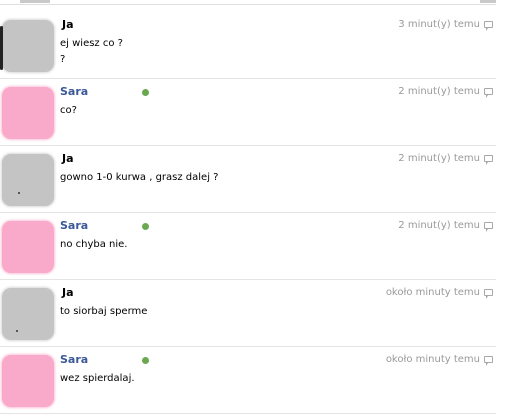 Image resolution: width=520 pixels, height=419 pixels. What do you see at coordinates (63, 59) in the screenshot?
I see `message-text: ?` at bounding box center [63, 59].